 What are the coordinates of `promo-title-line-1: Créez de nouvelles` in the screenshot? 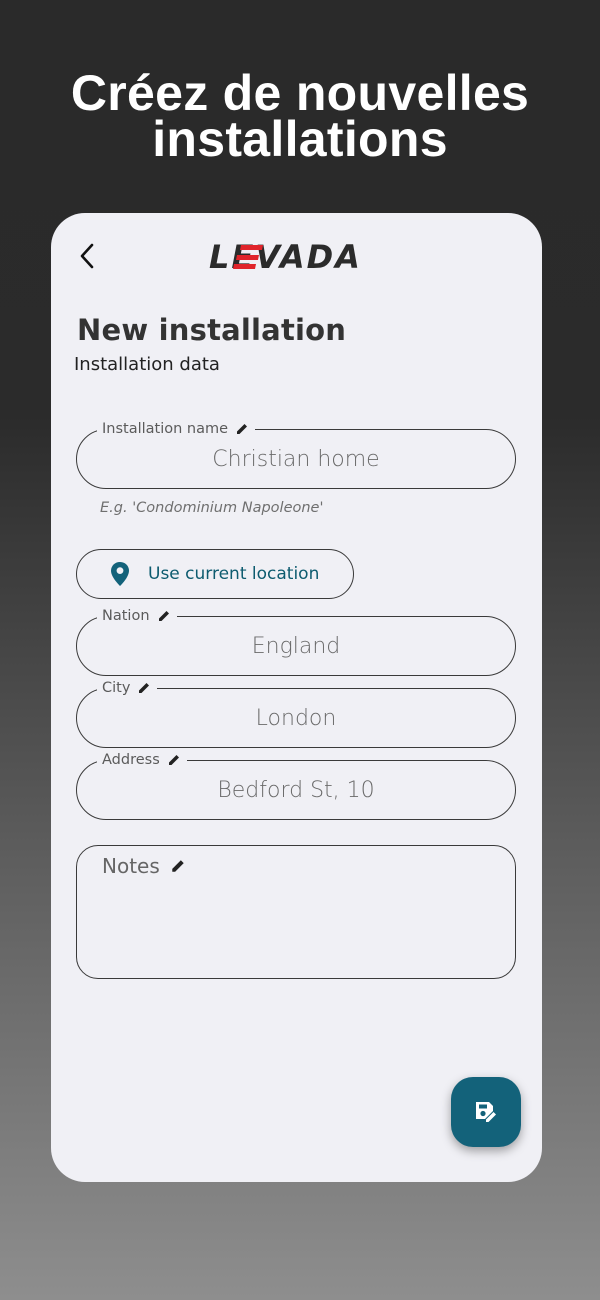 It's located at (300, 93).